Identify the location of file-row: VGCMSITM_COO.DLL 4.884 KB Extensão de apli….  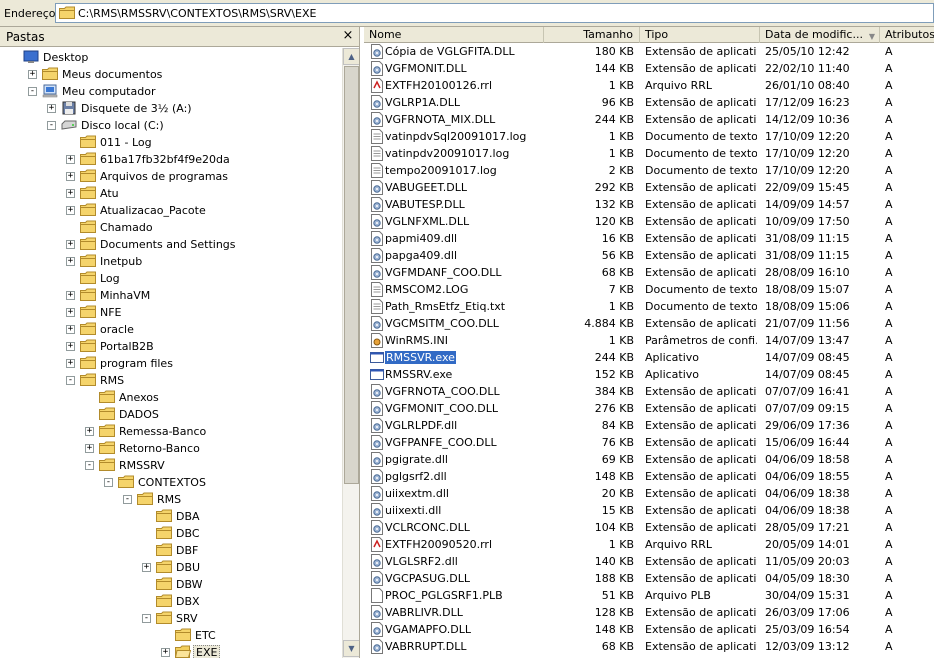
(649, 323).